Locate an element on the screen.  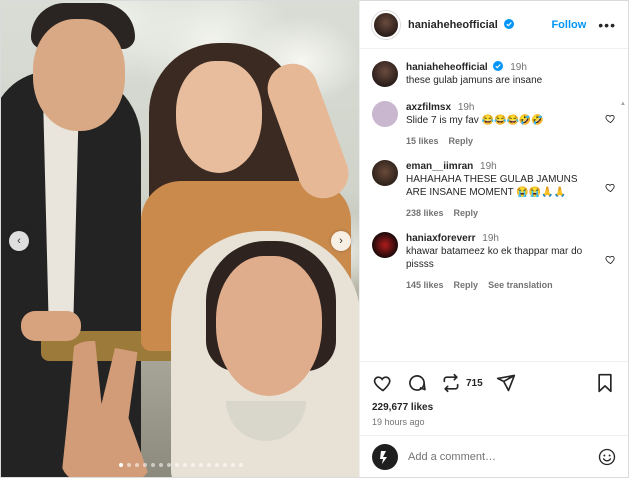
caption-username: haniaheheofficial is located at coordinates (447, 67).